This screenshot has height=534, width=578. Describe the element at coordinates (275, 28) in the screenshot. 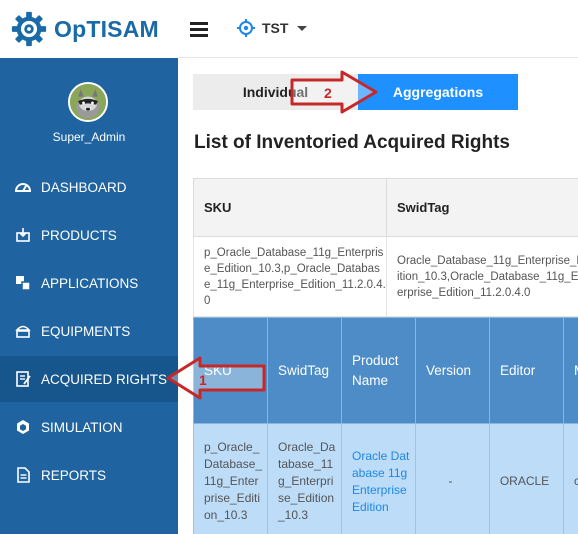

I see `scope-name: TST` at that location.